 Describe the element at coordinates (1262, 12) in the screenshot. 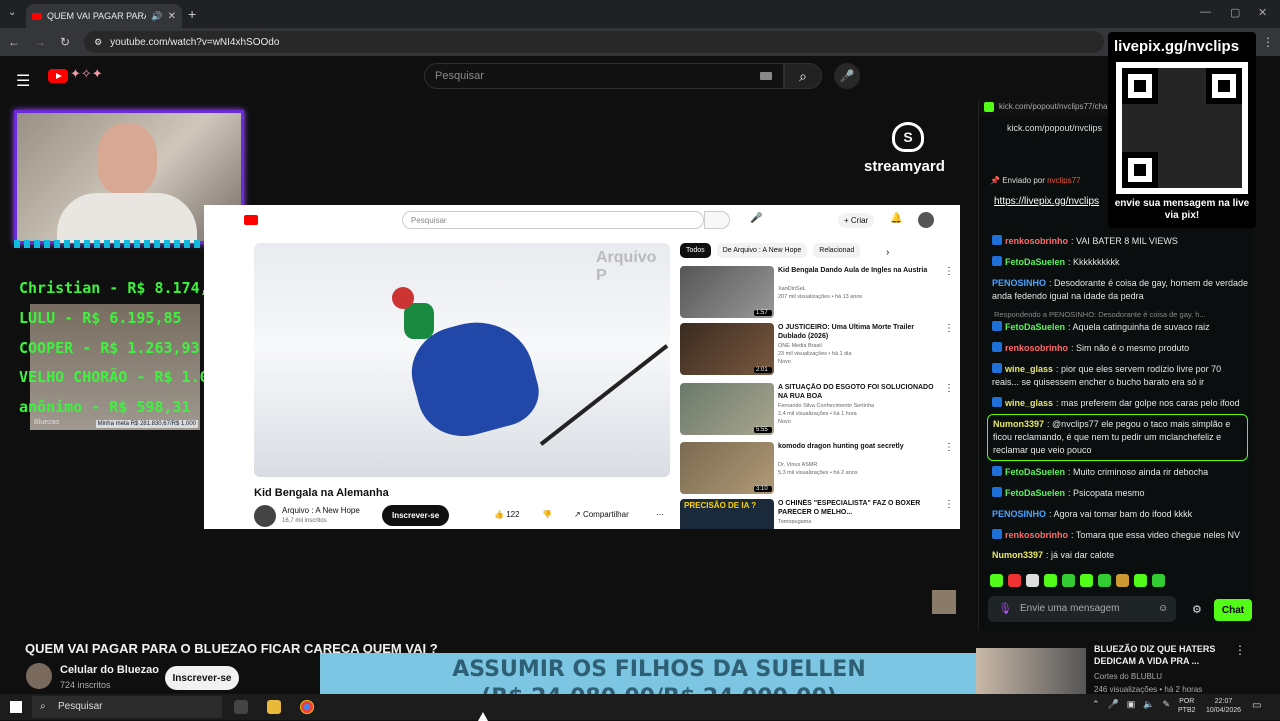

I see `close-window-icon: ✕` at that location.